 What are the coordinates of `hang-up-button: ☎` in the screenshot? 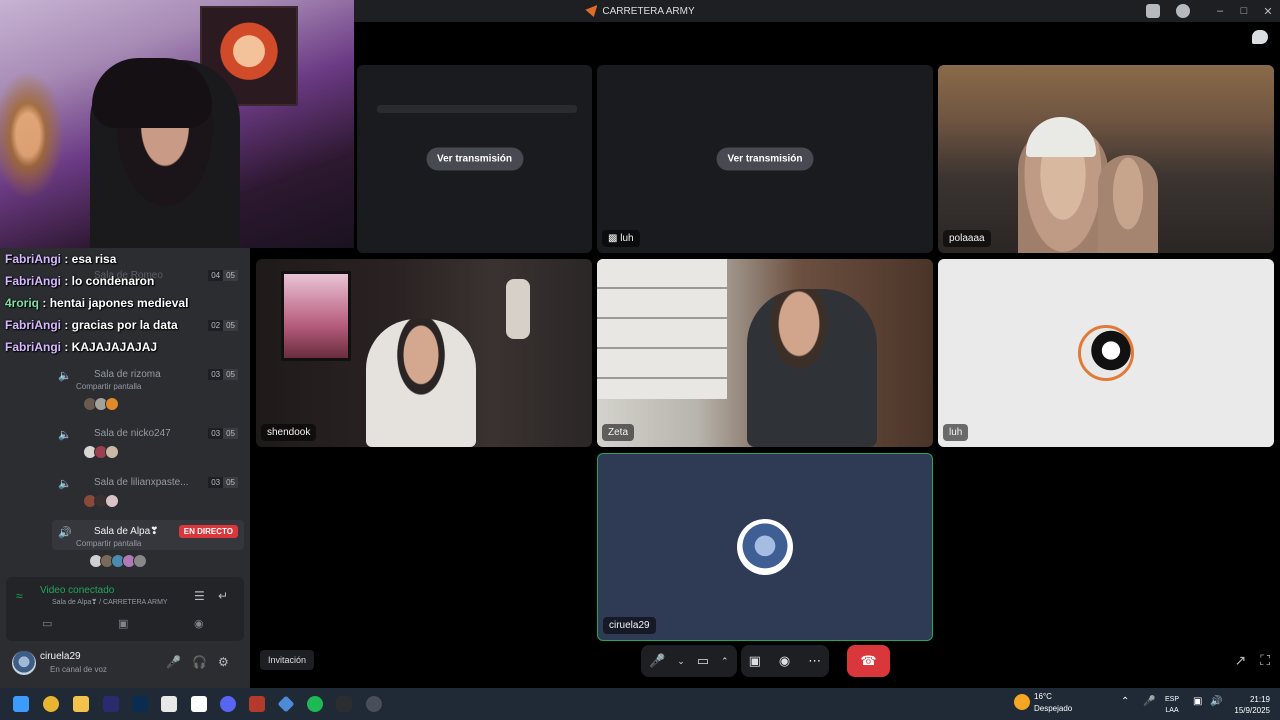 It's located at (868, 661).